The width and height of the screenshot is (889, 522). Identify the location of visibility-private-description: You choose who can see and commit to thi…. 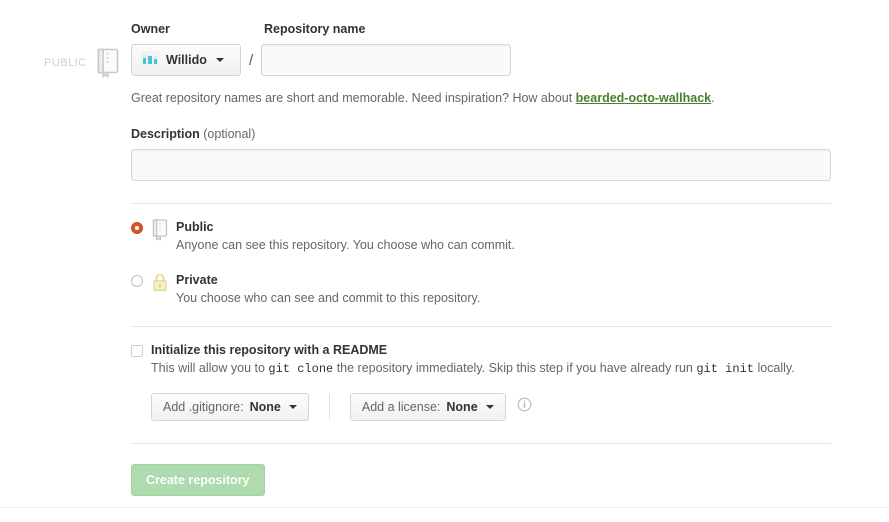
(328, 298).